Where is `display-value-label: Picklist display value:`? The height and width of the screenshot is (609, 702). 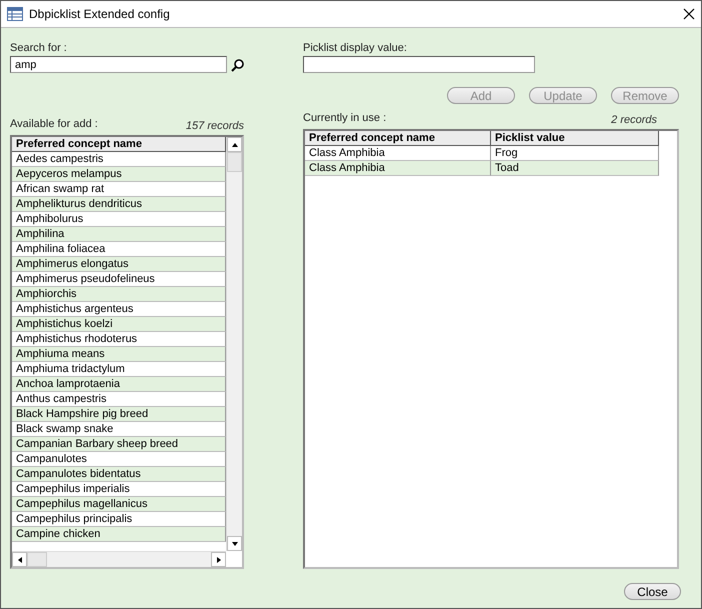 display-value-label: Picklist display value: is located at coordinates (355, 49).